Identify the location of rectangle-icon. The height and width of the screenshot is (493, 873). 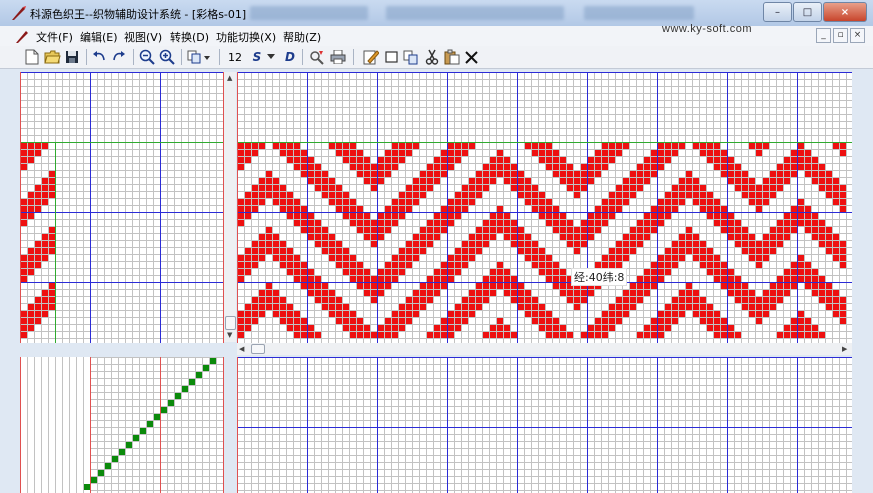
(391, 57).